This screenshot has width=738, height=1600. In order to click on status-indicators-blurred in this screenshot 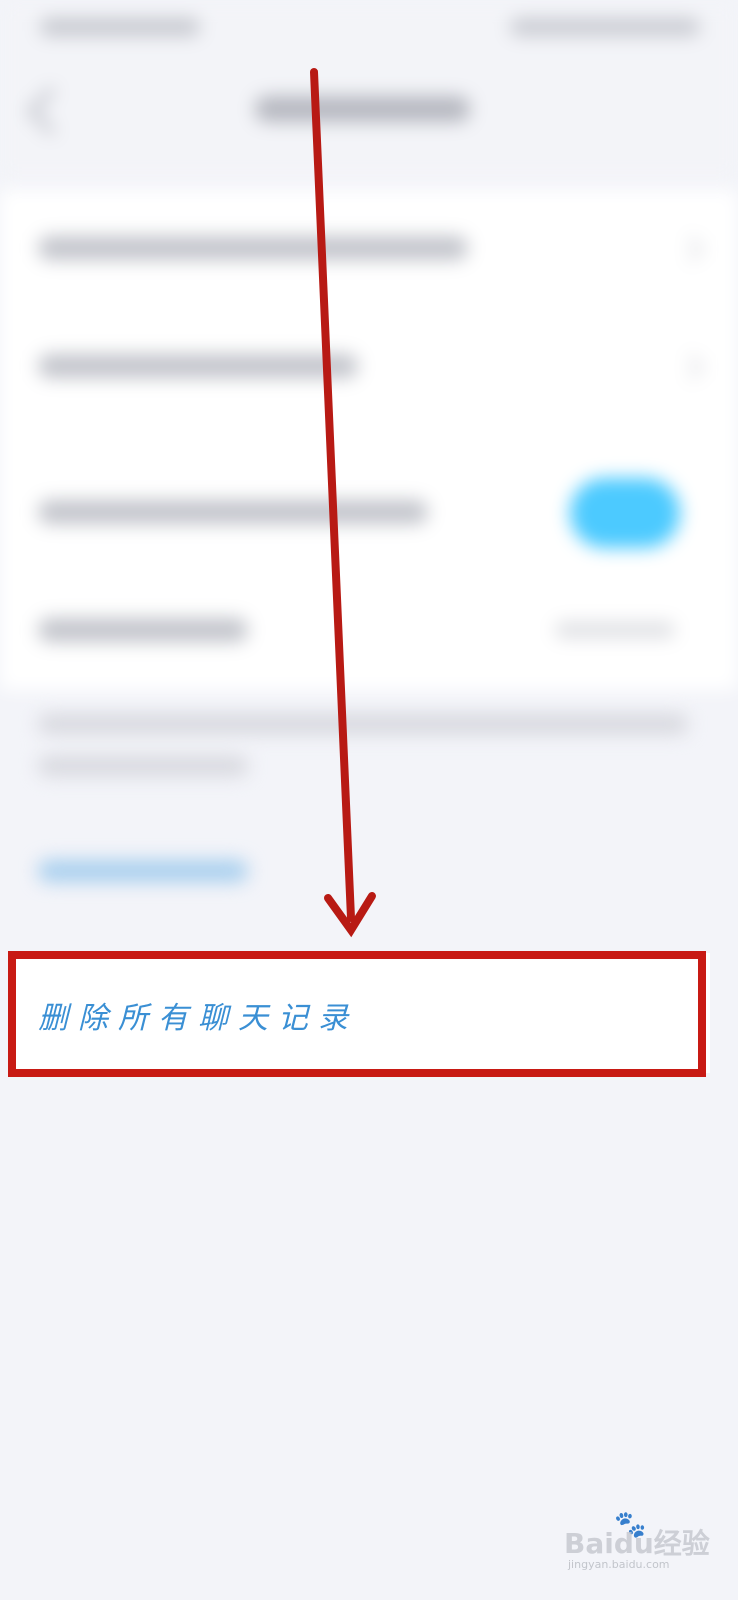, I will do `click(605, 27)`.